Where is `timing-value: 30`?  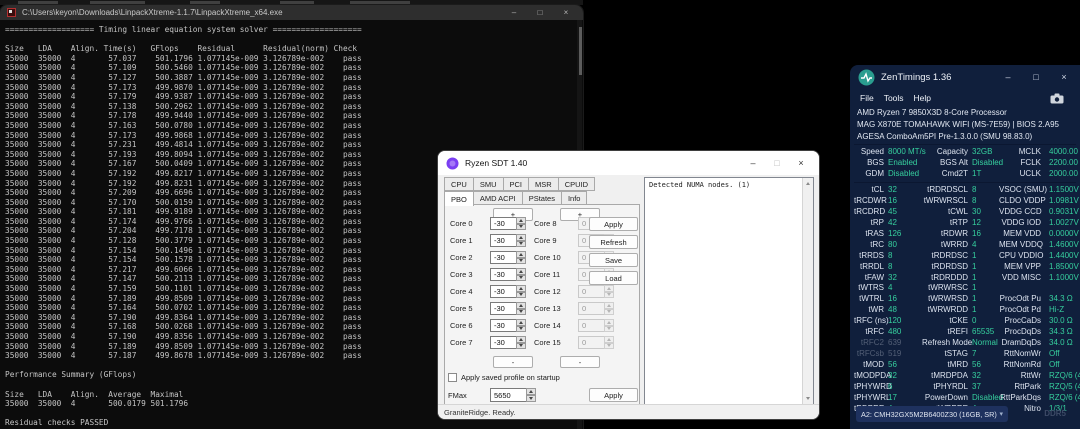
timing-value: 30 is located at coordinates (976, 211).